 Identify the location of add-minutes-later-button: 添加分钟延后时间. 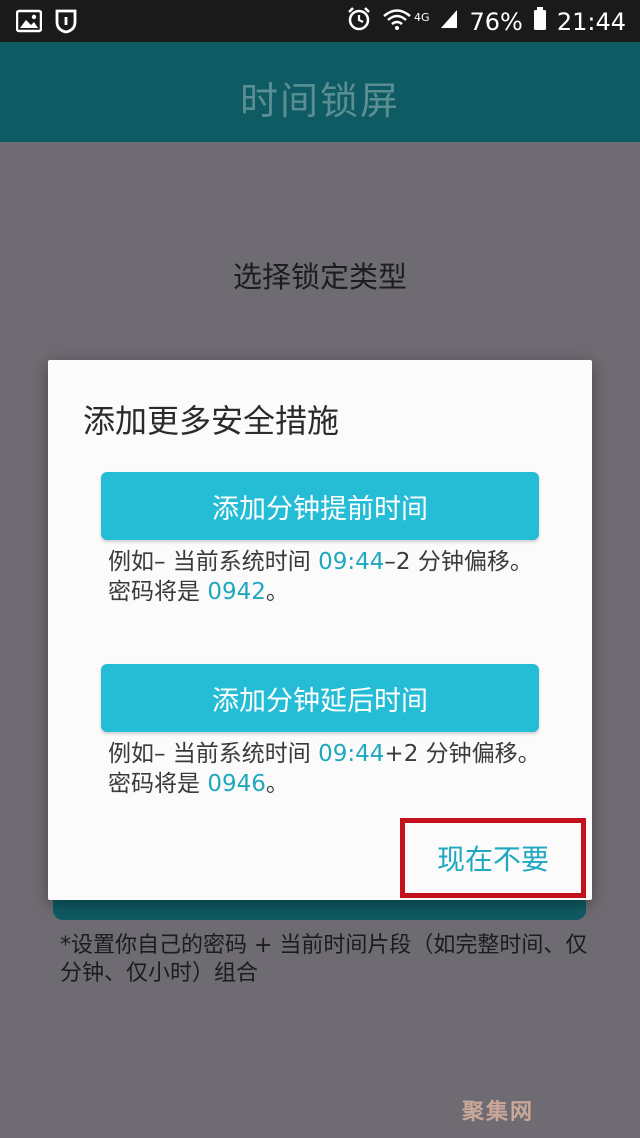
(320, 698).